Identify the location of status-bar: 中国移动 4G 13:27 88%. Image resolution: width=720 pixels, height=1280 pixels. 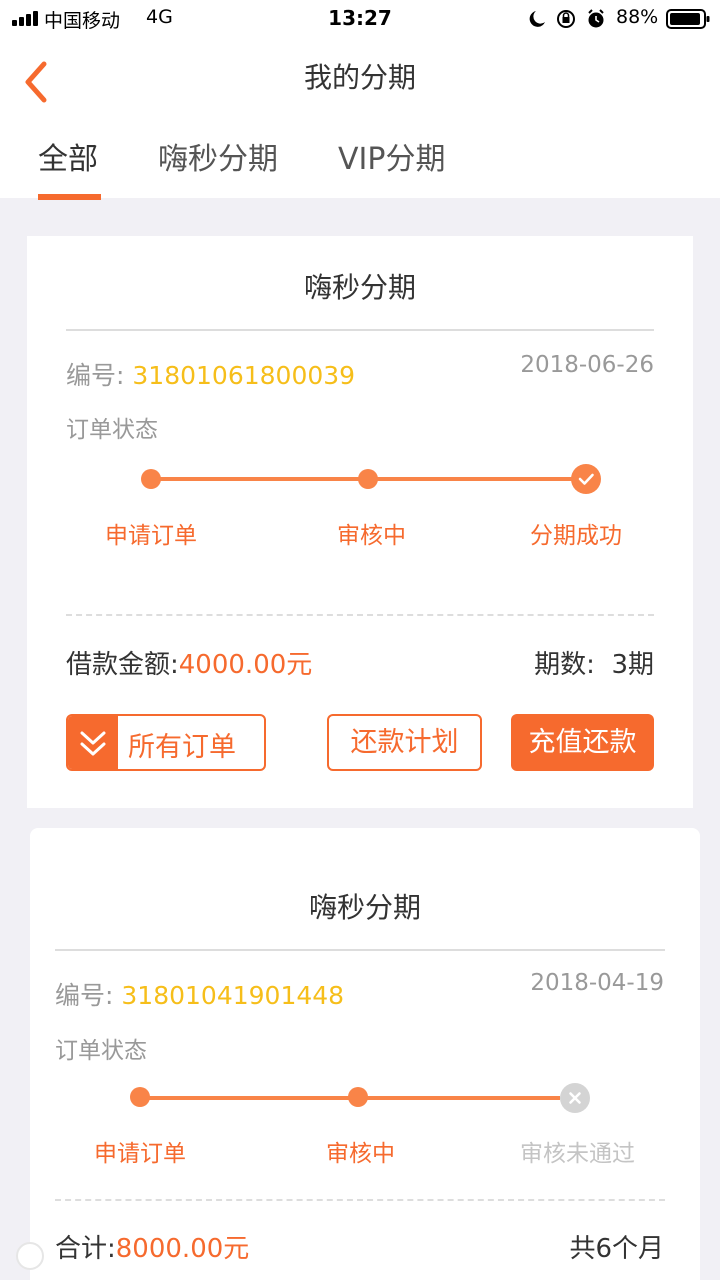
(360, 19).